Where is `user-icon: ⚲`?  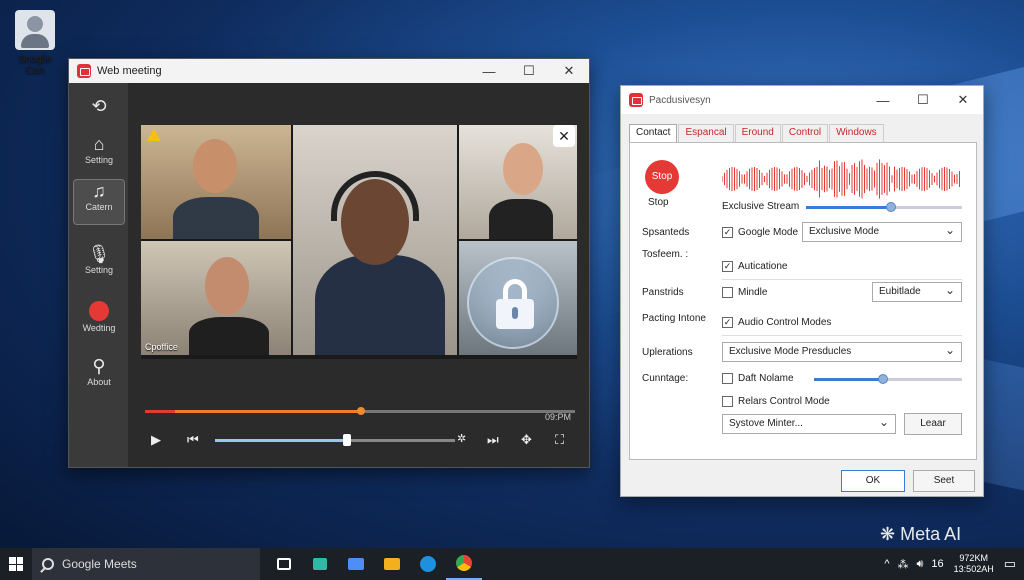 user-icon: ⚲ is located at coordinates (99, 366).